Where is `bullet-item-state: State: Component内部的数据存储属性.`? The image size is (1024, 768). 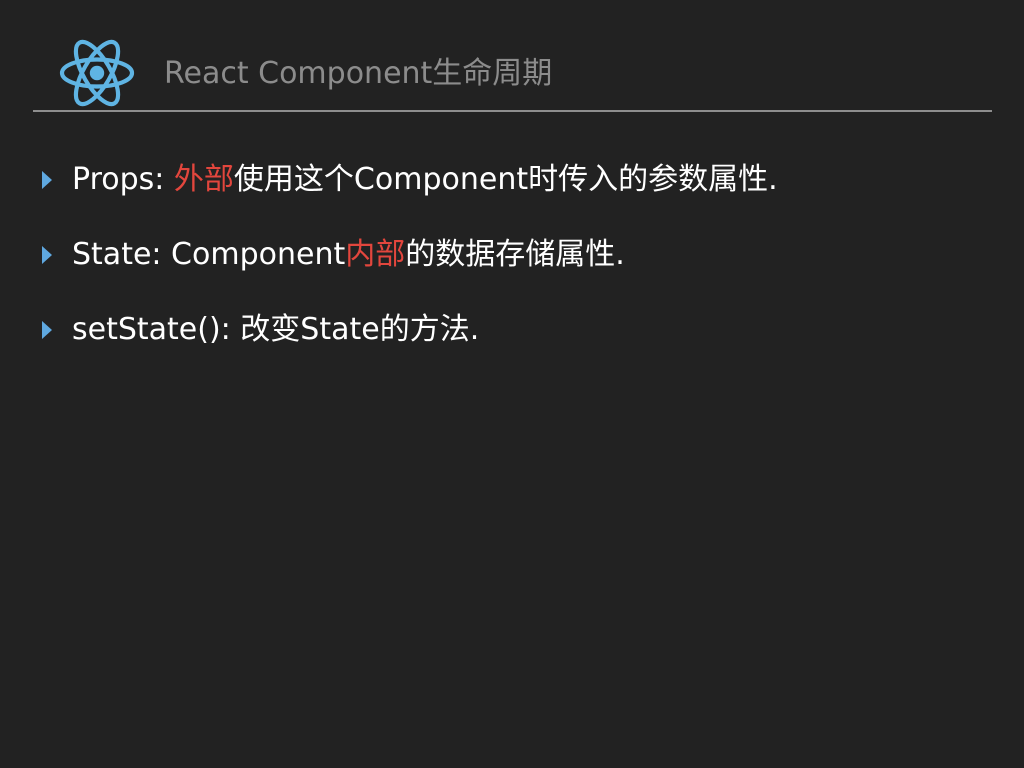 bullet-item-state: State: Component内部的数据存储属性. is located at coordinates (520, 264).